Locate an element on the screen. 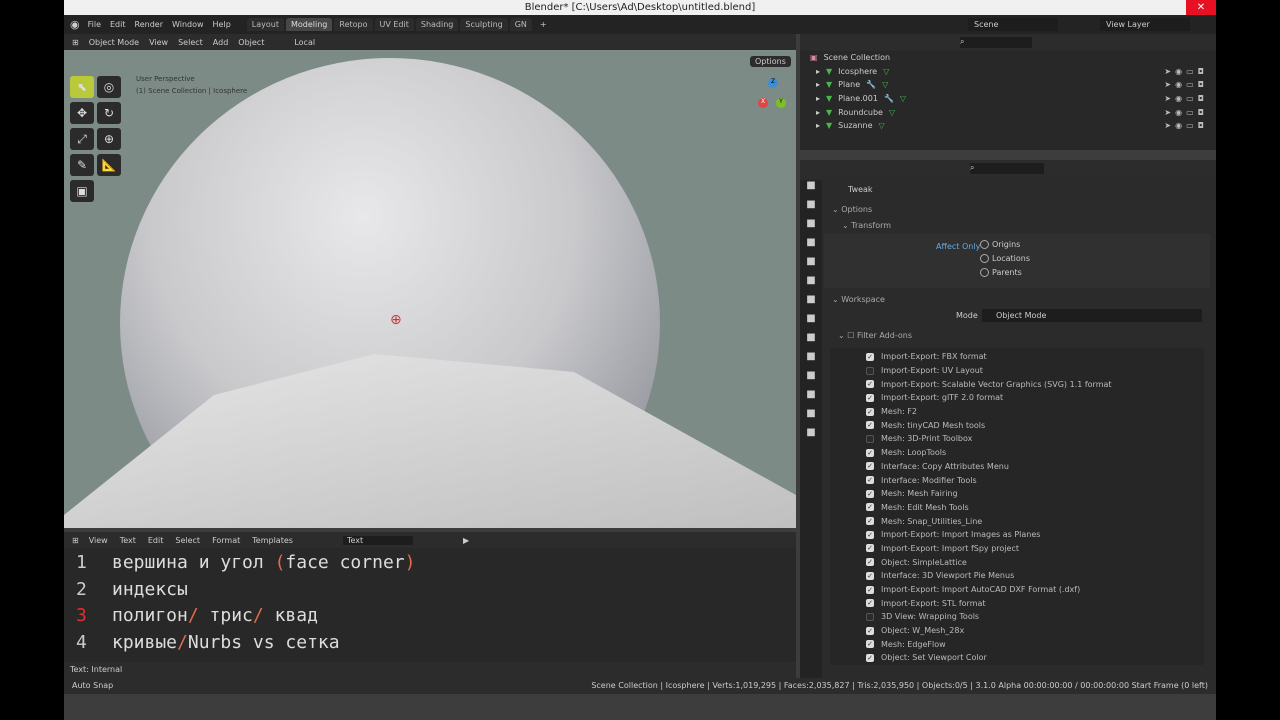  addon-item: ✓ Mesh: F2 is located at coordinates (1017, 412).